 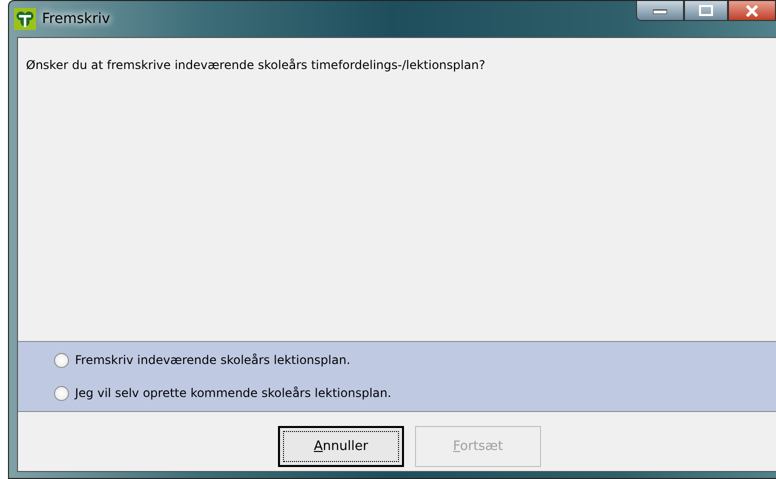 I want to click on minimize-icon, so click(x=660, y=11).